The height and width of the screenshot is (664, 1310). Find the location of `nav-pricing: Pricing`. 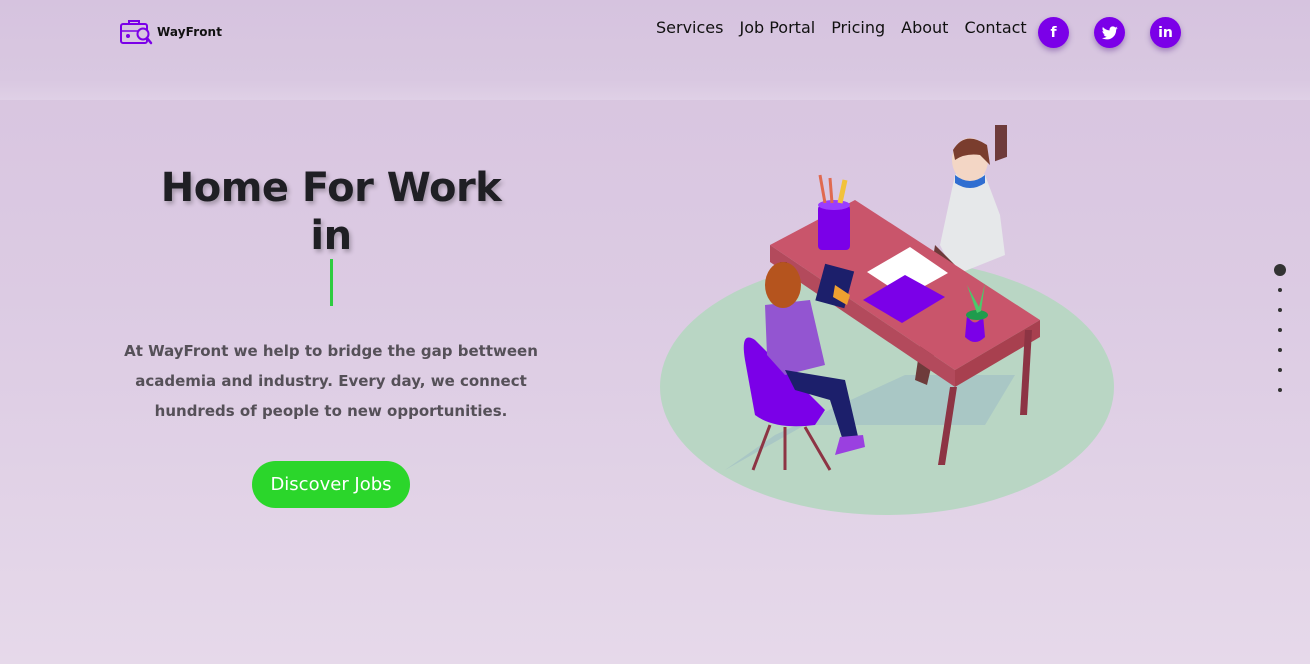

nav-pricing: Pricing is located at coordinates (858, 27).